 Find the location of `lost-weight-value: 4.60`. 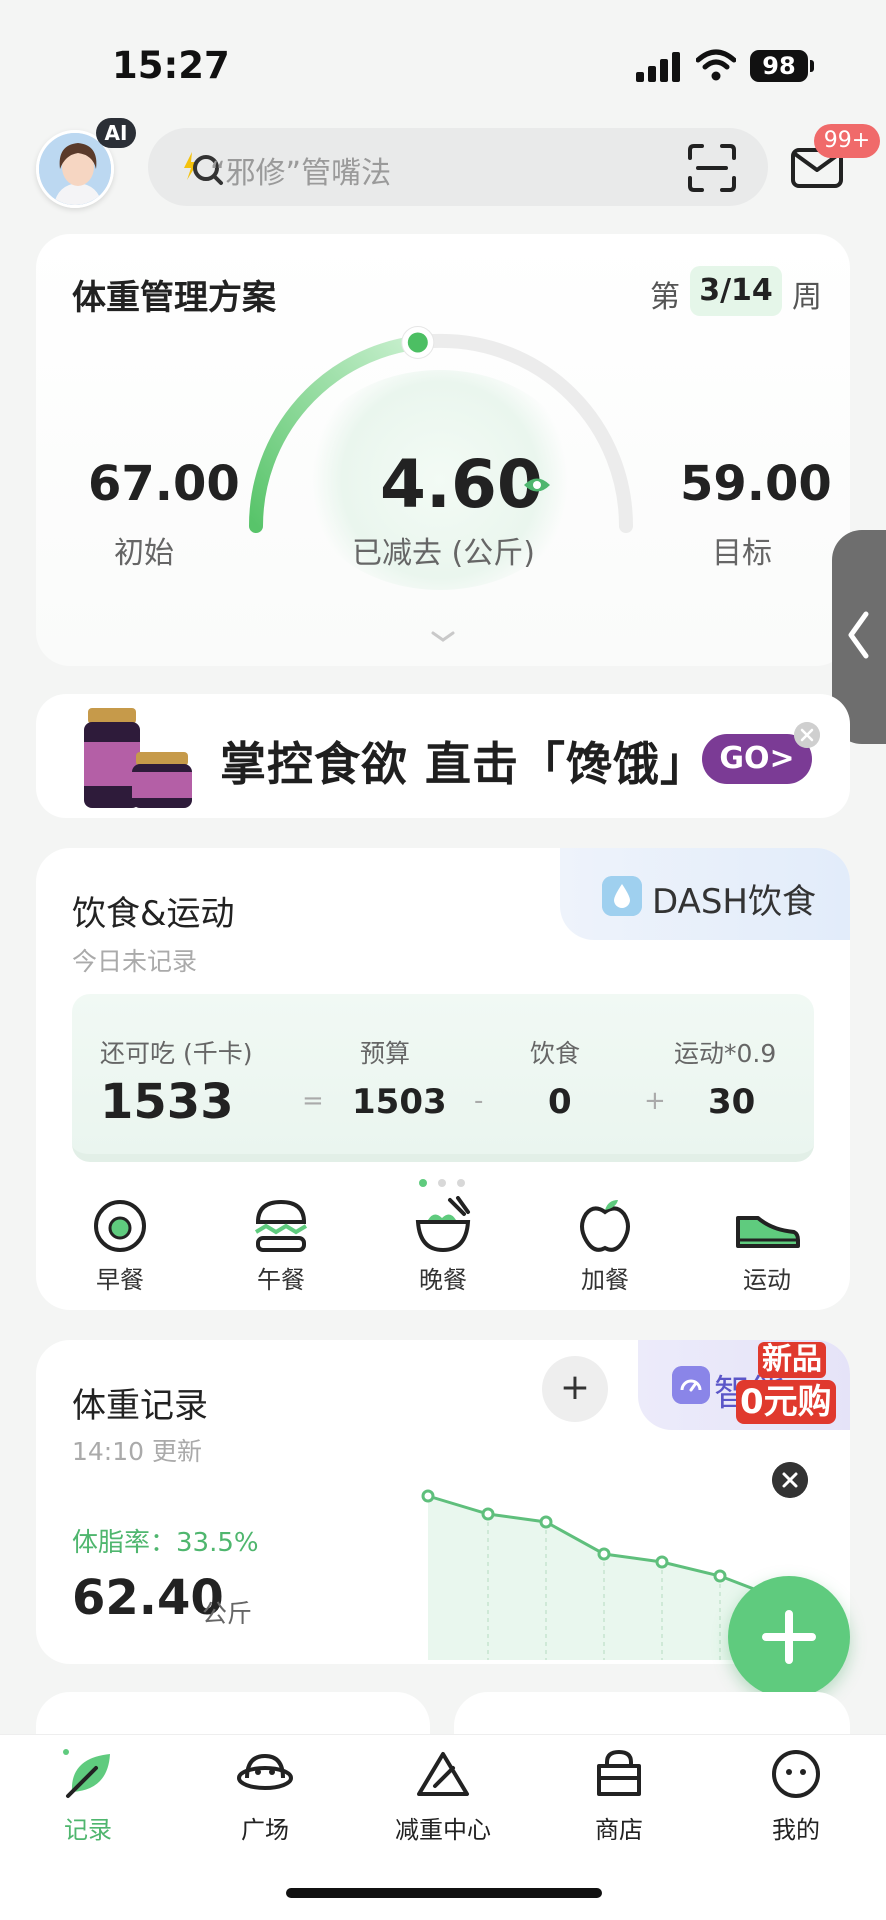

lost-weight-value: 4.60 is located at coordinates (461, 484).